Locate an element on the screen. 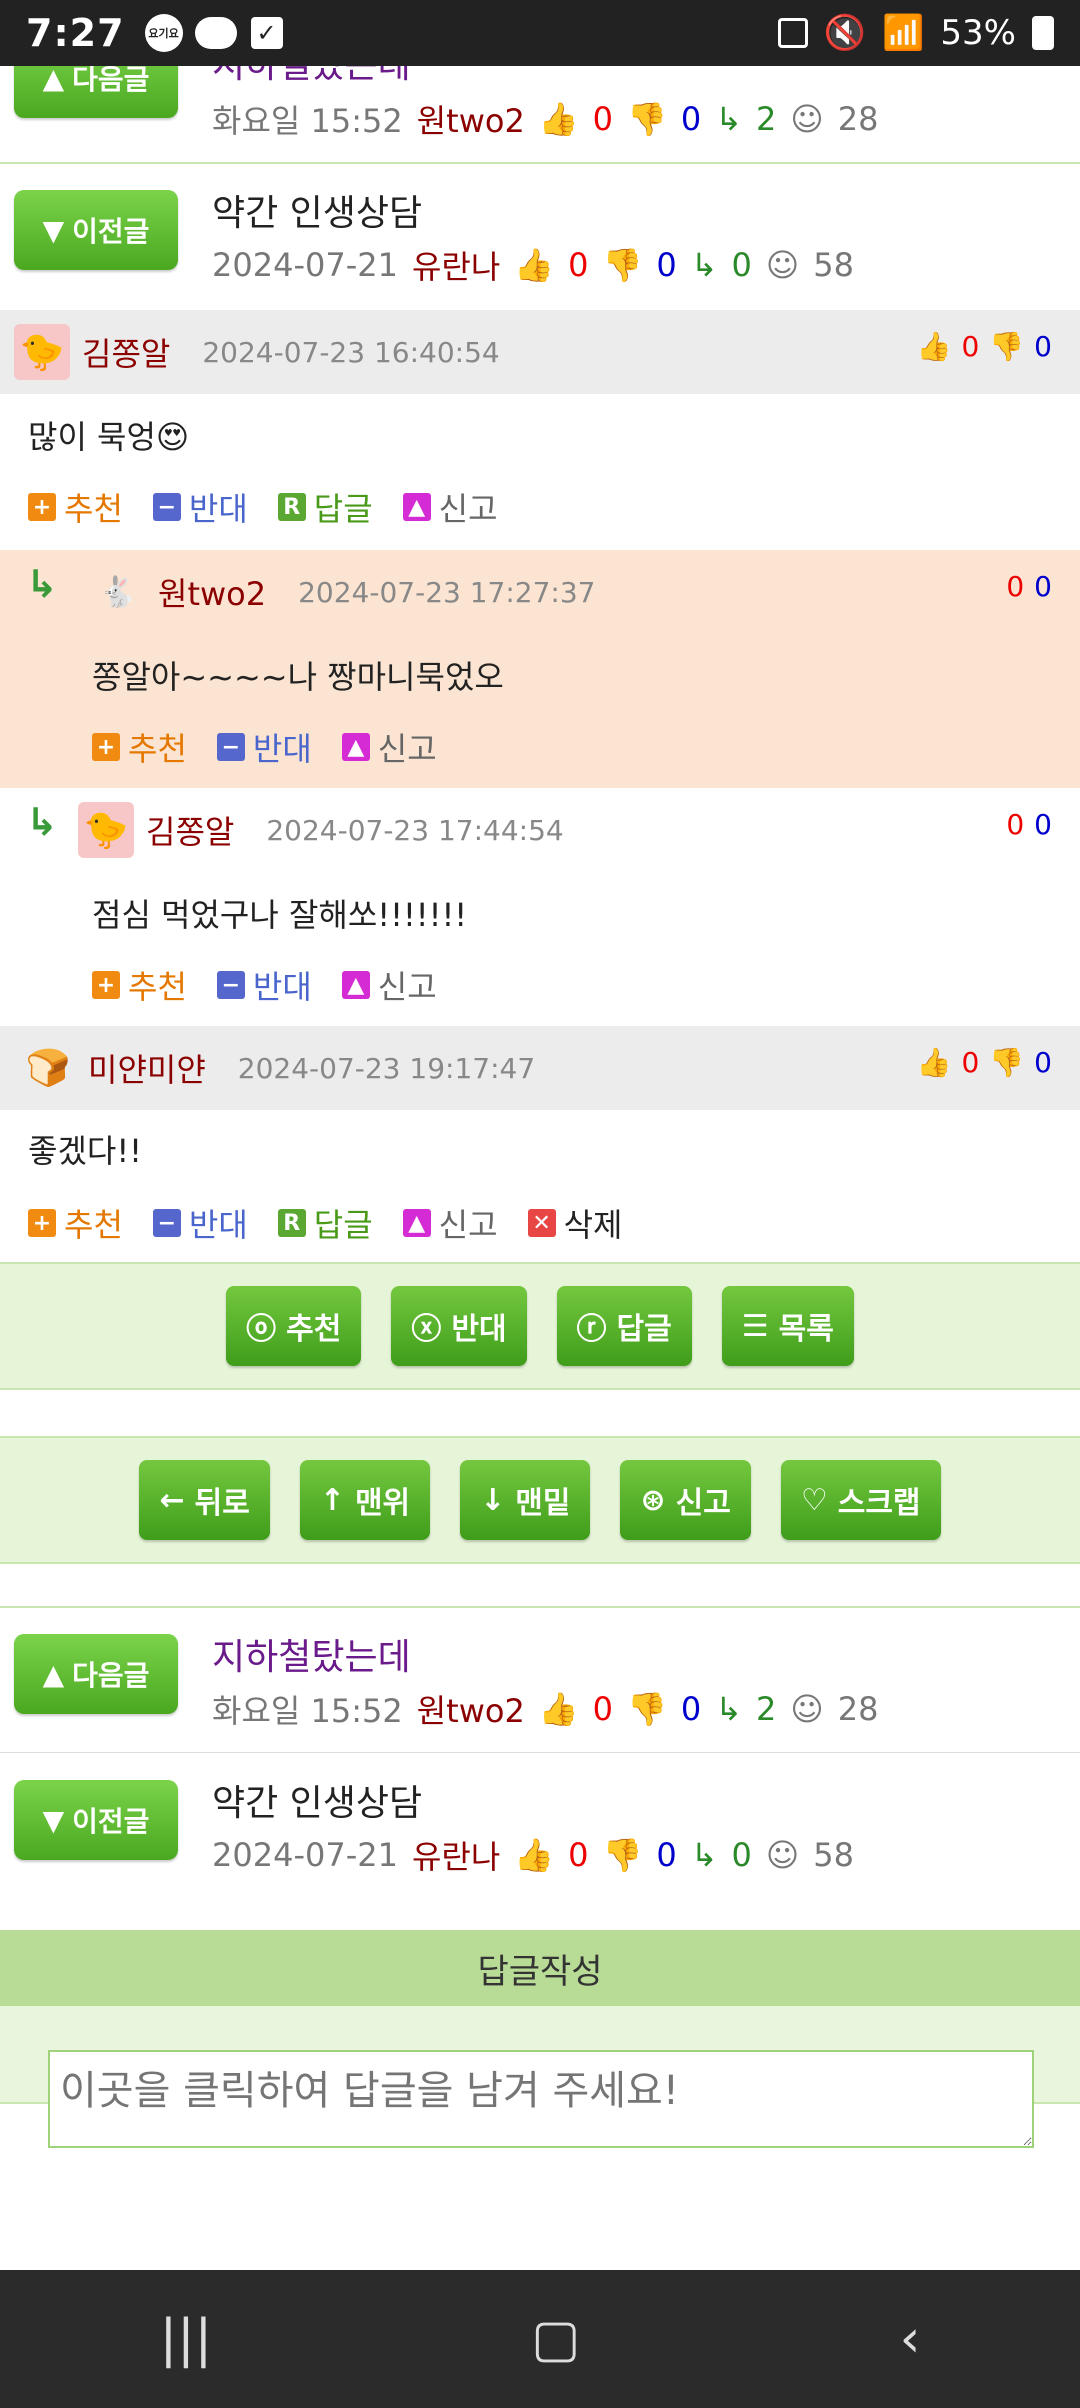 The width and height of the screenshot is (1080, 2408). android-navigation-bar: ||| ▢ ‹ is located at coordinates (540, 2339).